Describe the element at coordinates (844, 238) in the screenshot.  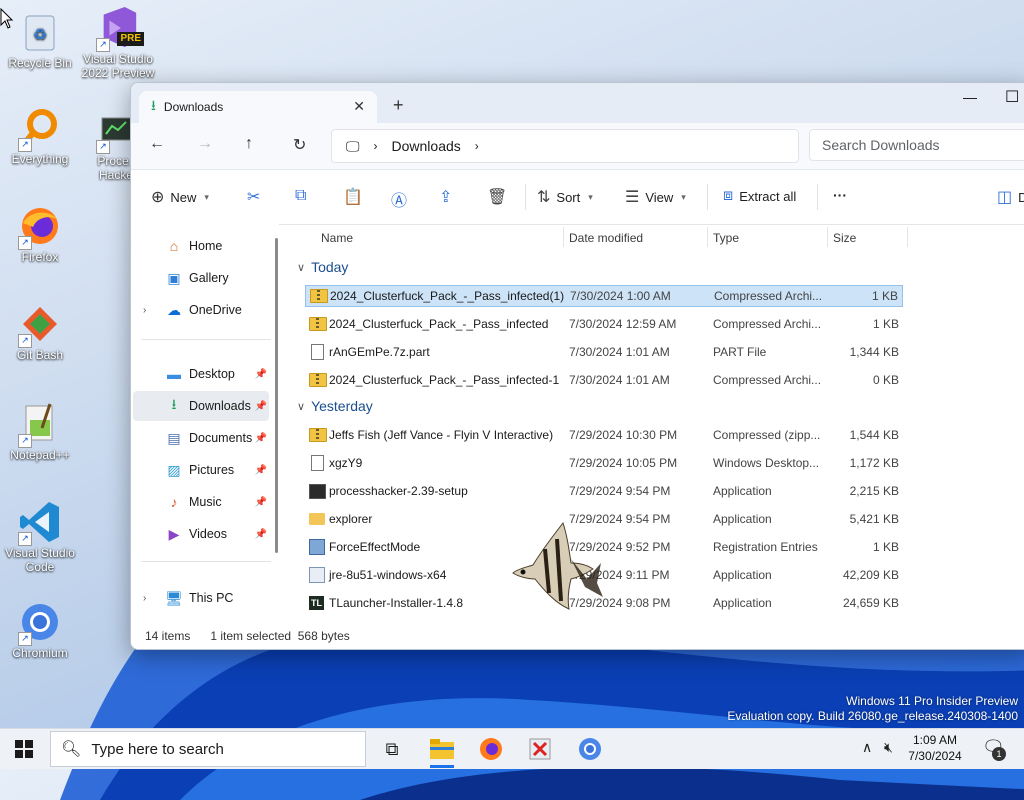
I see `column-header-size: Size` at that location.